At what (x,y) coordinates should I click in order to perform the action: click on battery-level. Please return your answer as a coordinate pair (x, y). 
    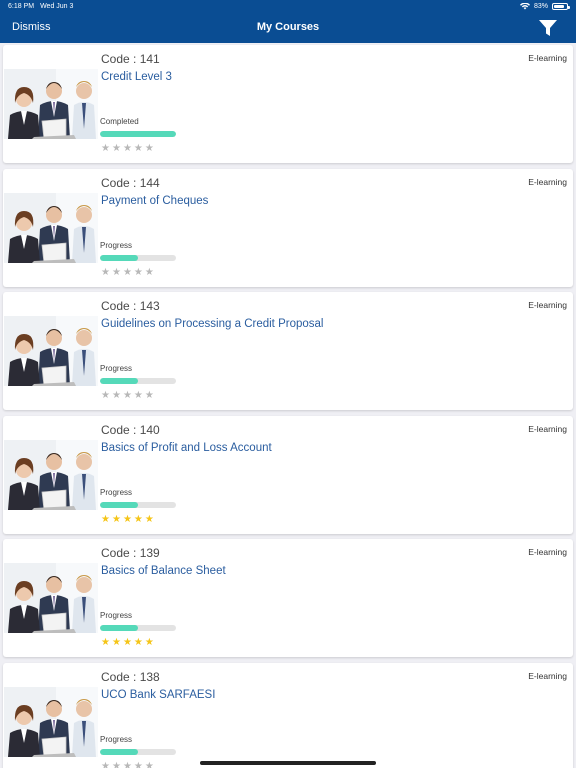
    Looking at the image, I should click on (559, 6).